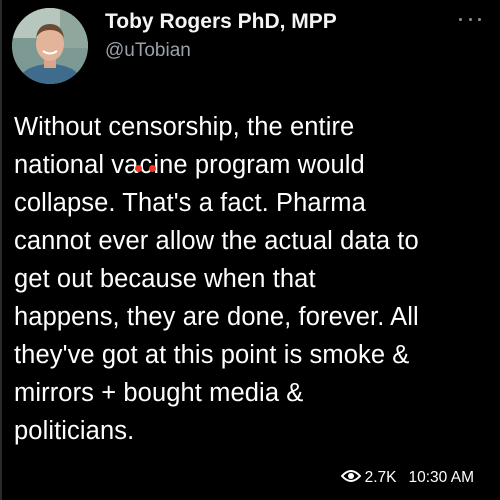 This screenshot has height=500, width=500. I want to click on author-display-name: Toby Rogers PhD, MPP, so click(221, 22).